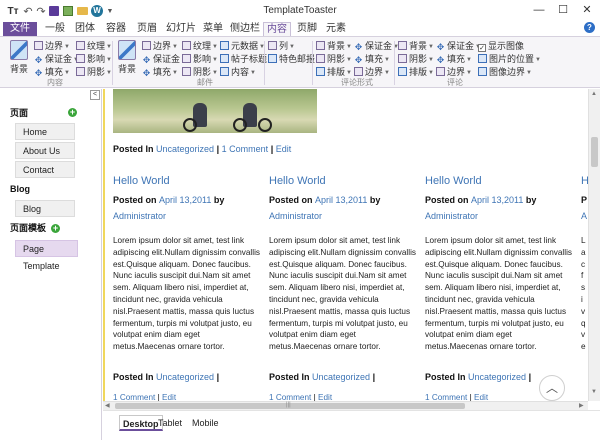 This screenshot has height=440, width=600. Describe the element at coordinates (336, 29) in the screenshot. I see `tab-elements: 元素` at that location.